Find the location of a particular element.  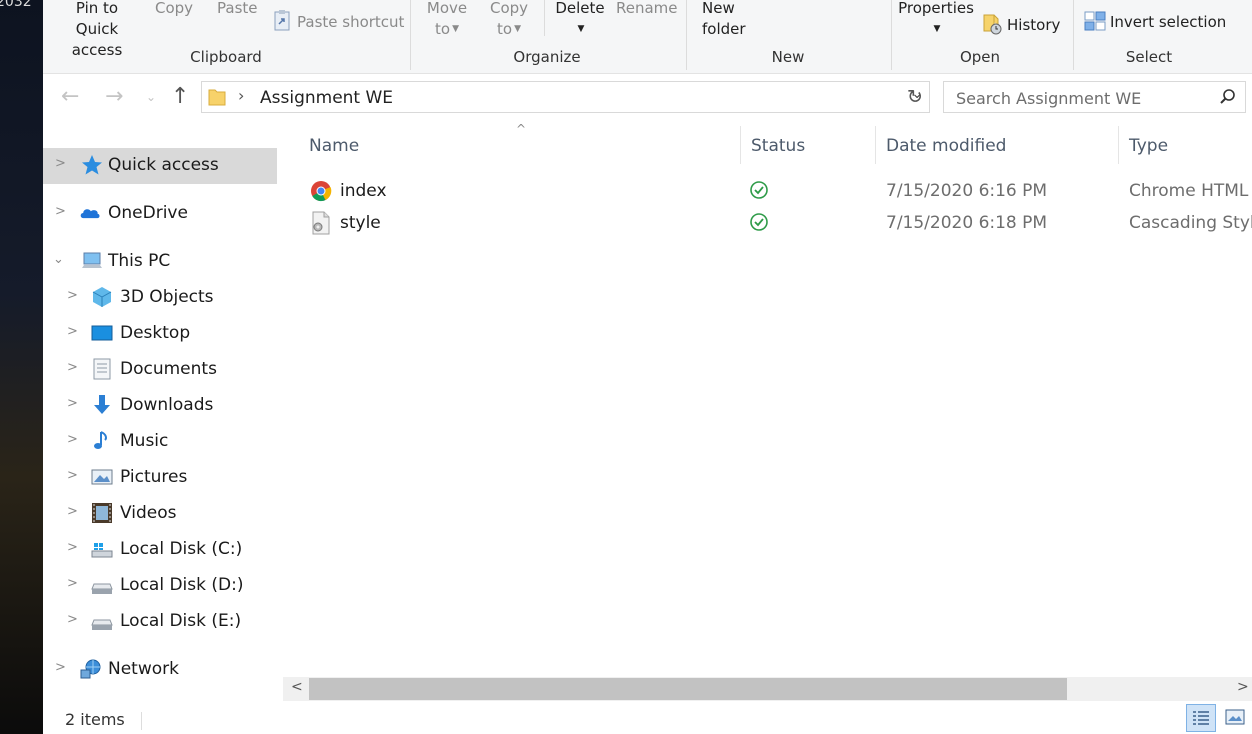

sidebar-item-label: OneDrive is located at coordinates (148, 213).